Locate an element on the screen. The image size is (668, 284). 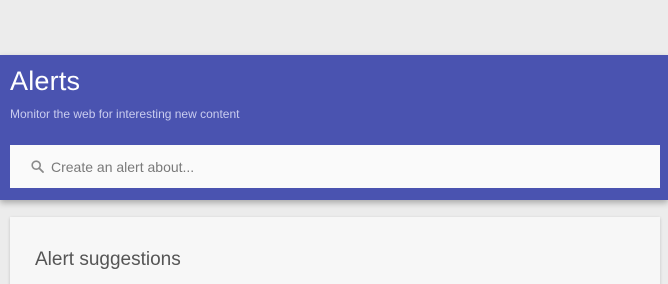
create-alert-search-box is located at coordinates (335, 166).